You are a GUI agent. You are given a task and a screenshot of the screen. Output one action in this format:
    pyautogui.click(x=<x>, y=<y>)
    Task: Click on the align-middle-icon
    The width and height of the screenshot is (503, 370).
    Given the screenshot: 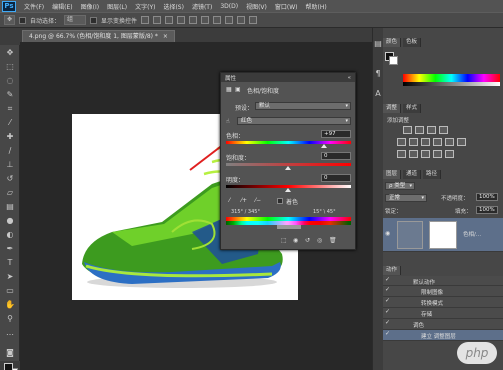 What is the action you would take?
    pyautogui.click(x=157, y=20)
    